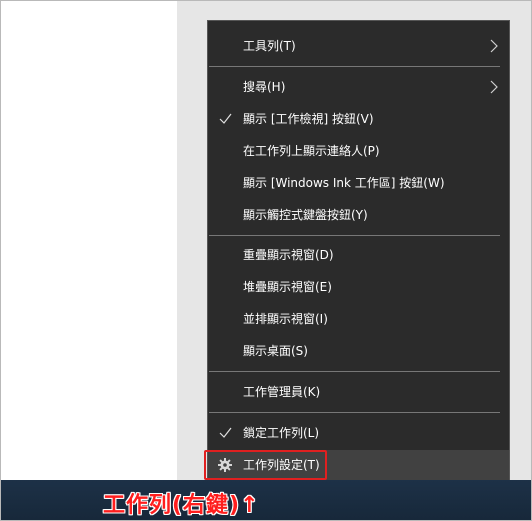 This screenshot has height=521, width=532. What do you see at coordinates (287, 287) in the screenshot?
I see `menu-item-label: 堆疊顯示視窗(E)` at bounding box center [287, 287].